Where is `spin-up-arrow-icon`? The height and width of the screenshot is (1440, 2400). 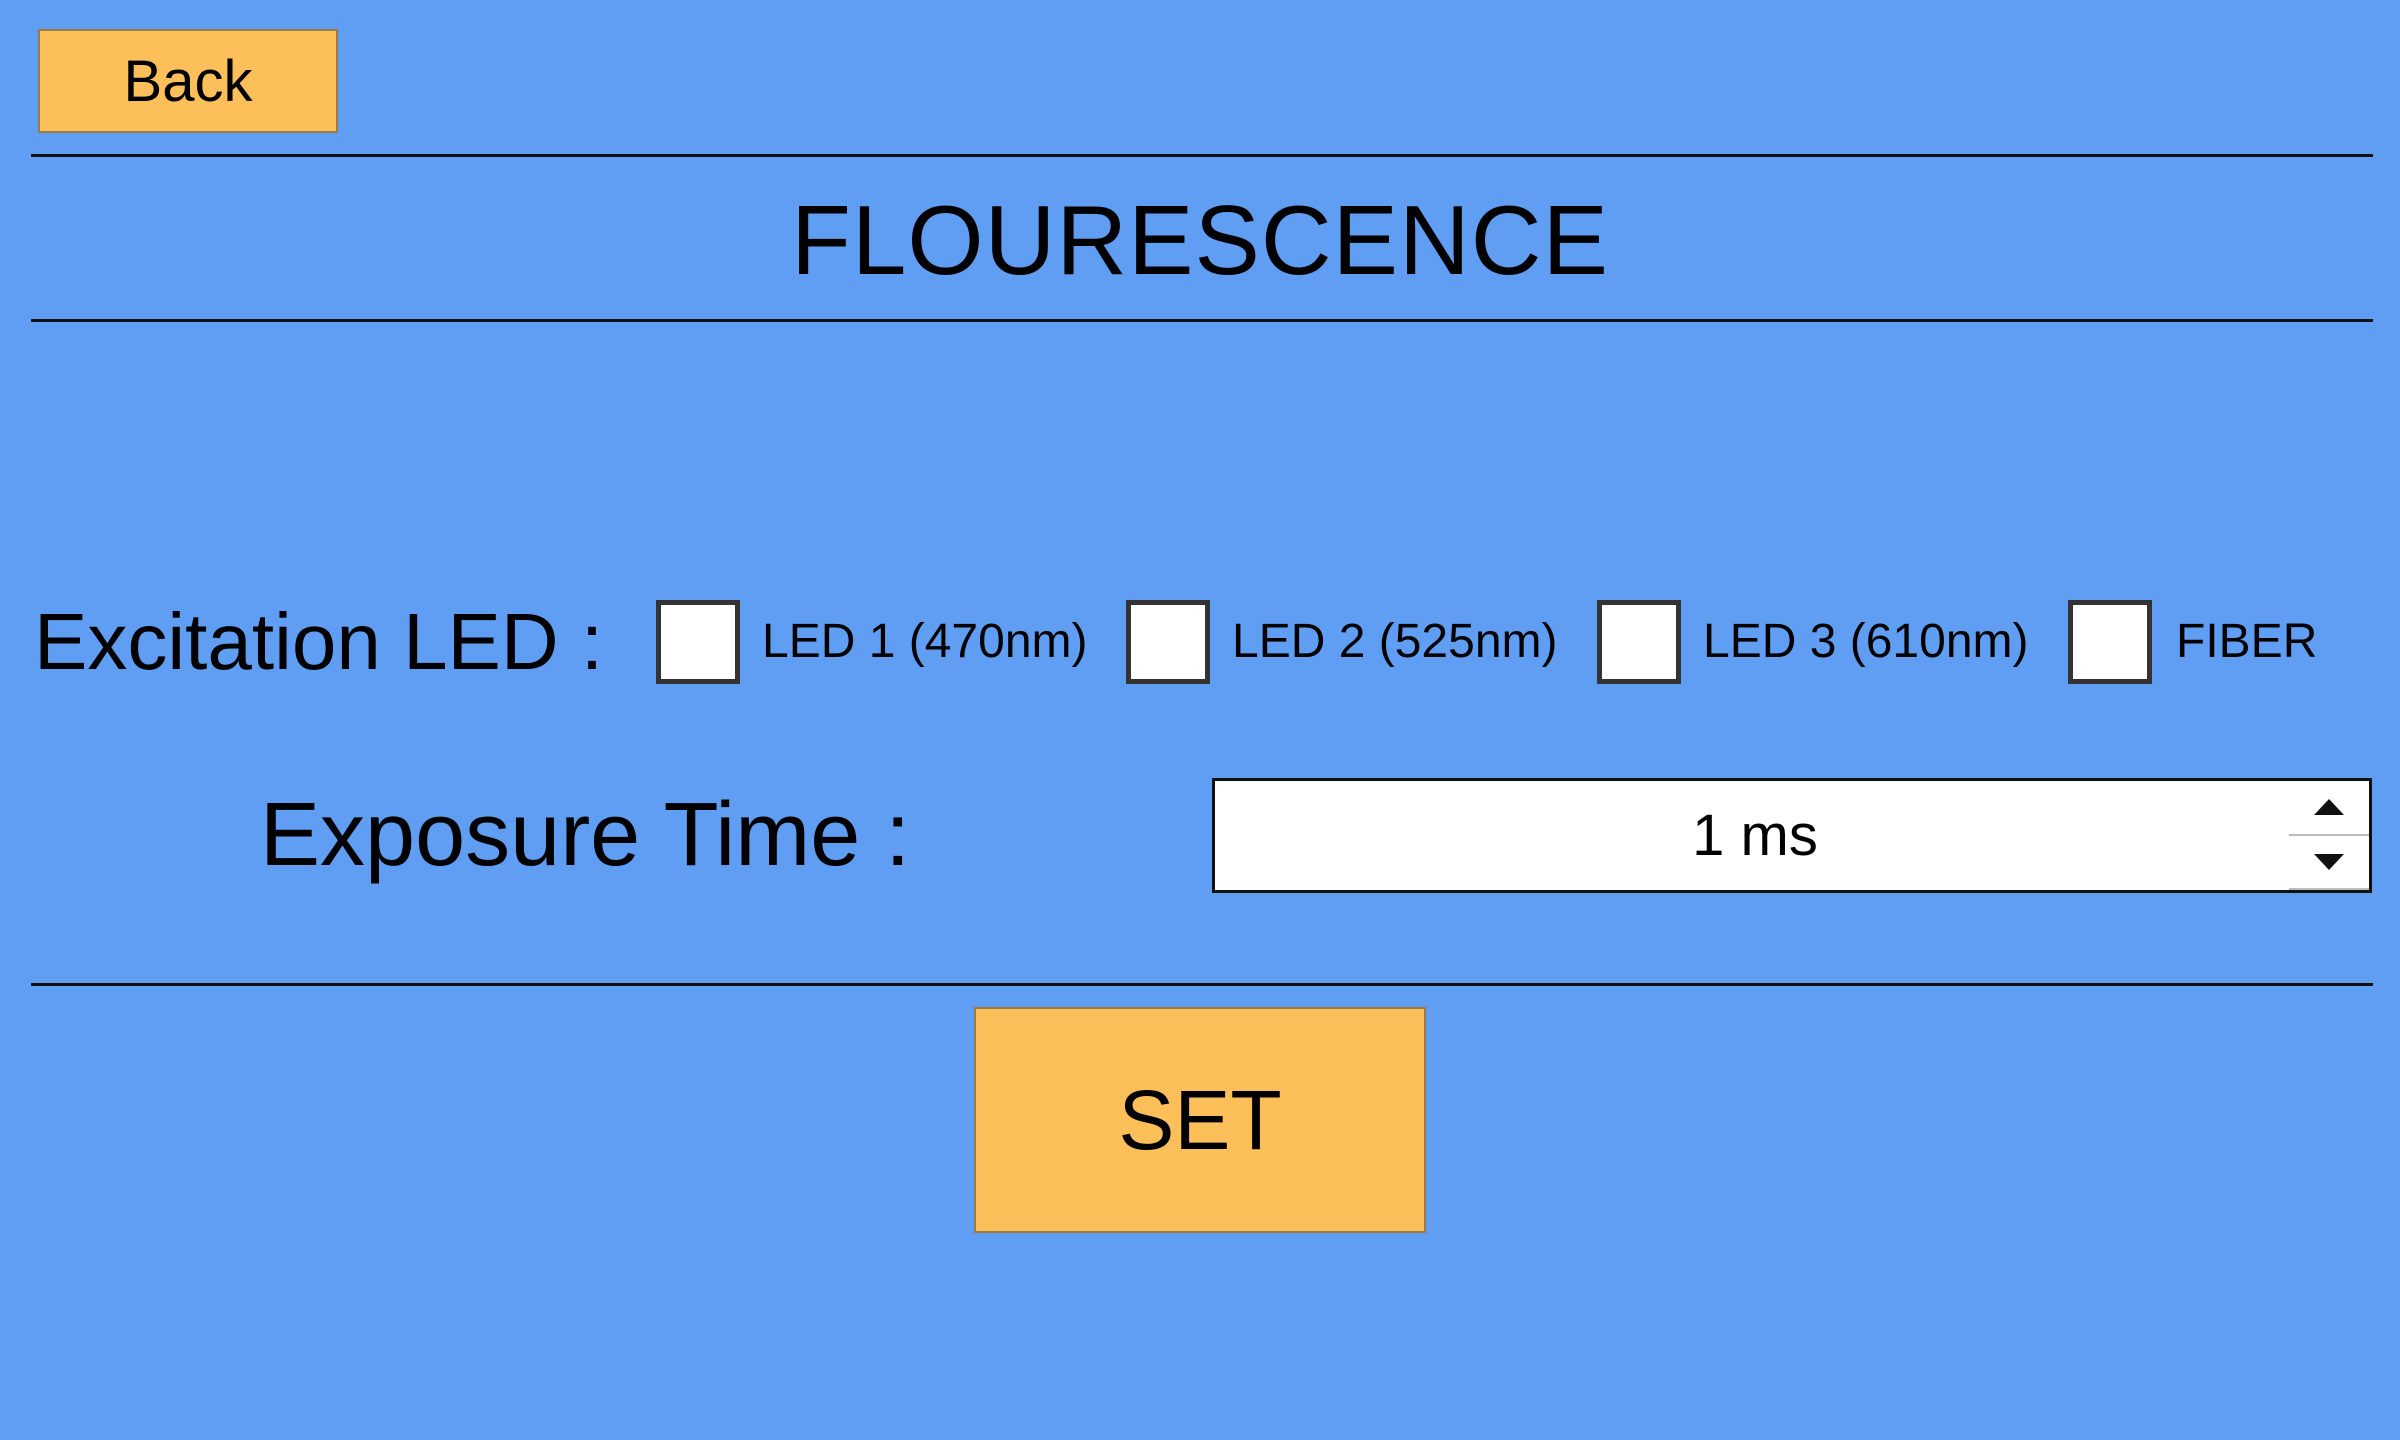
spin-up-arrow-icon is located at coordinates (2329, 807).